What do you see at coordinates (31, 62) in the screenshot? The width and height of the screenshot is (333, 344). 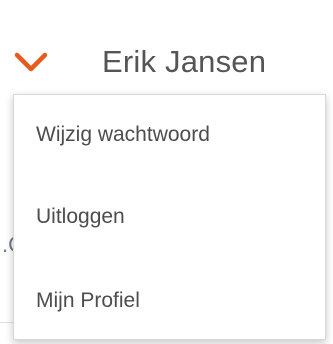 I see `chevron-down-icon` at bounding box center [31, 62].